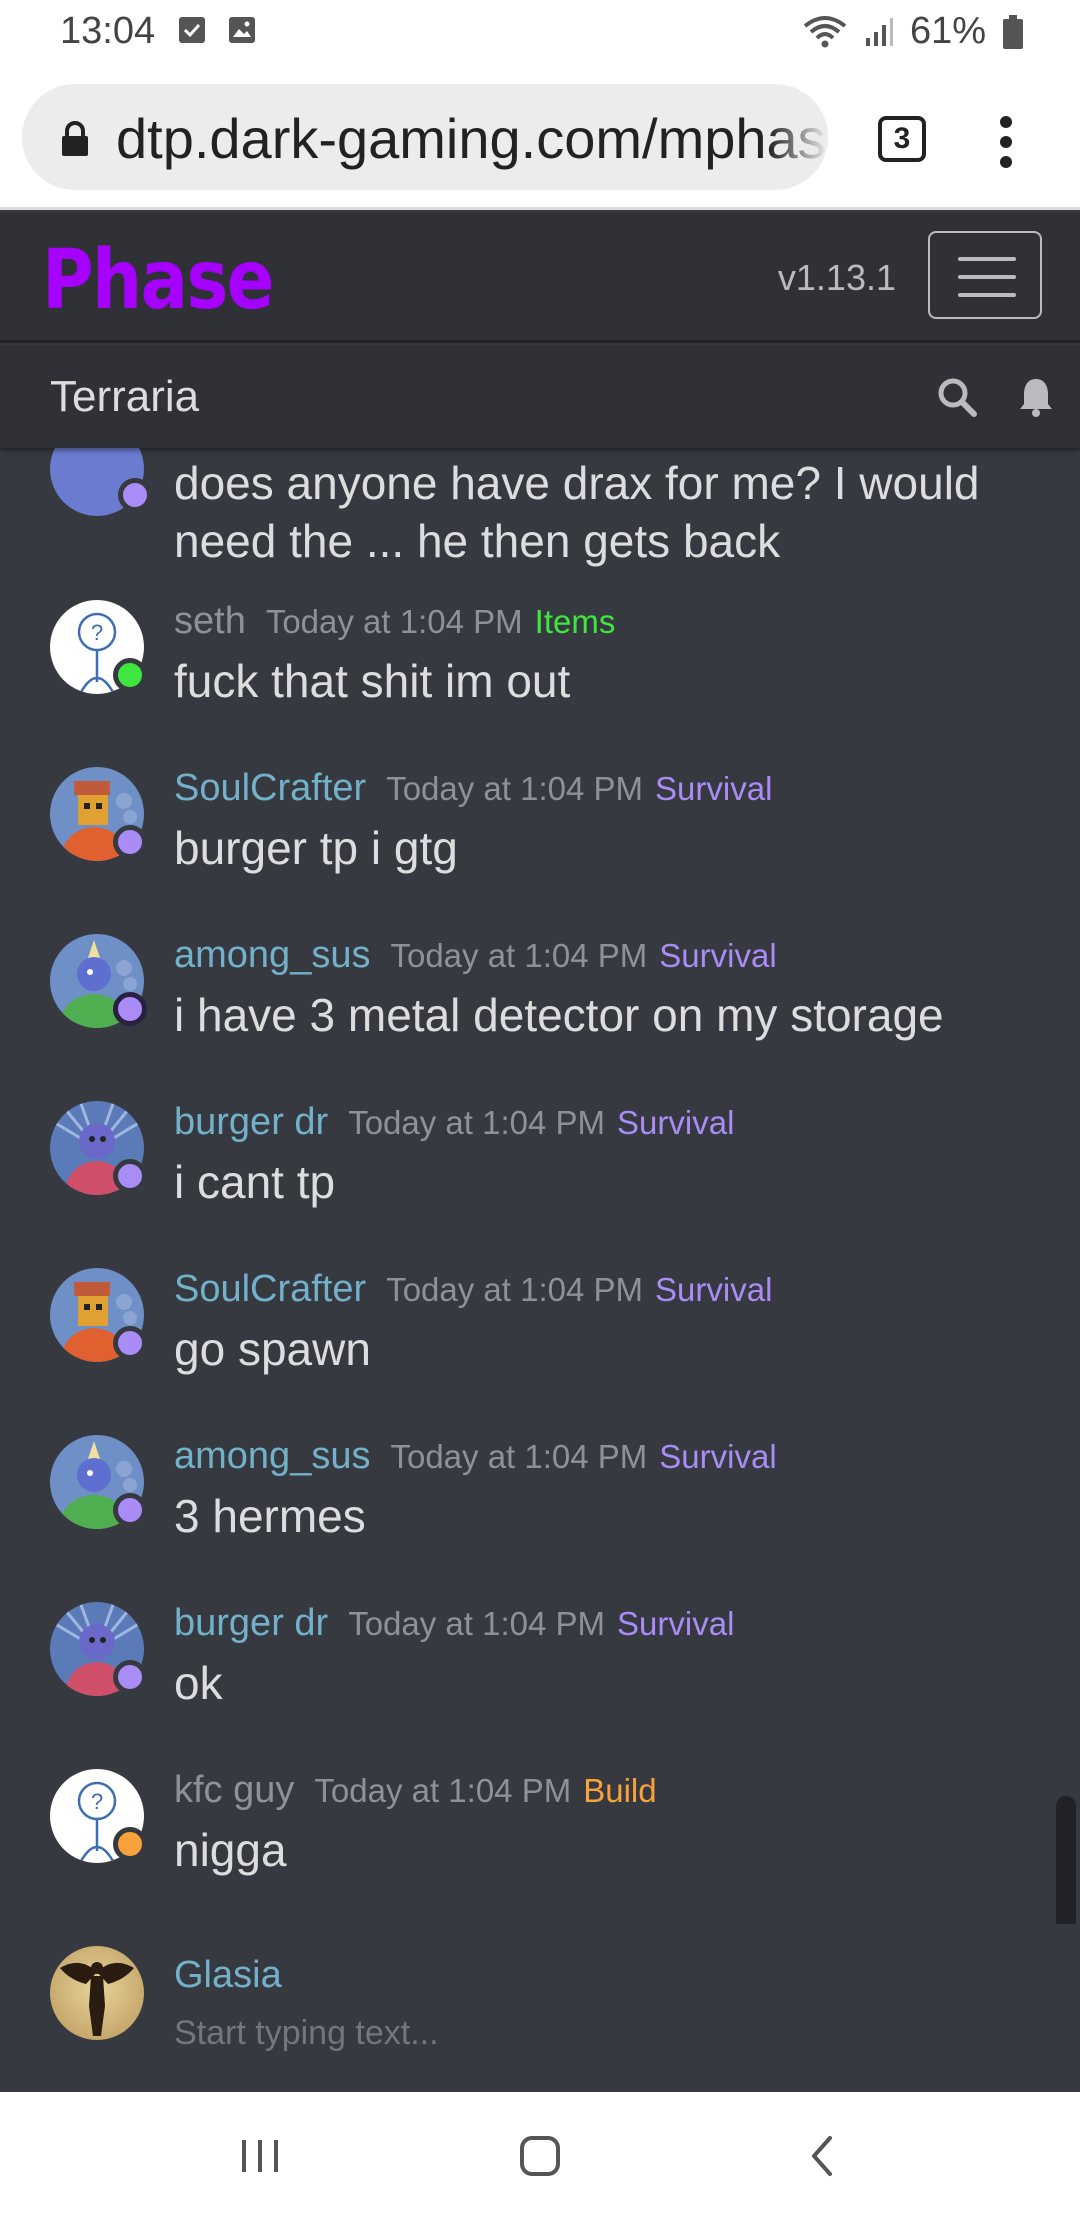 The width and height of the screenshot is (1080, 2220). What do you see at coordinates (798, 137) in the screenshot?
I see `url-fade` at bounding box center [798, 137].